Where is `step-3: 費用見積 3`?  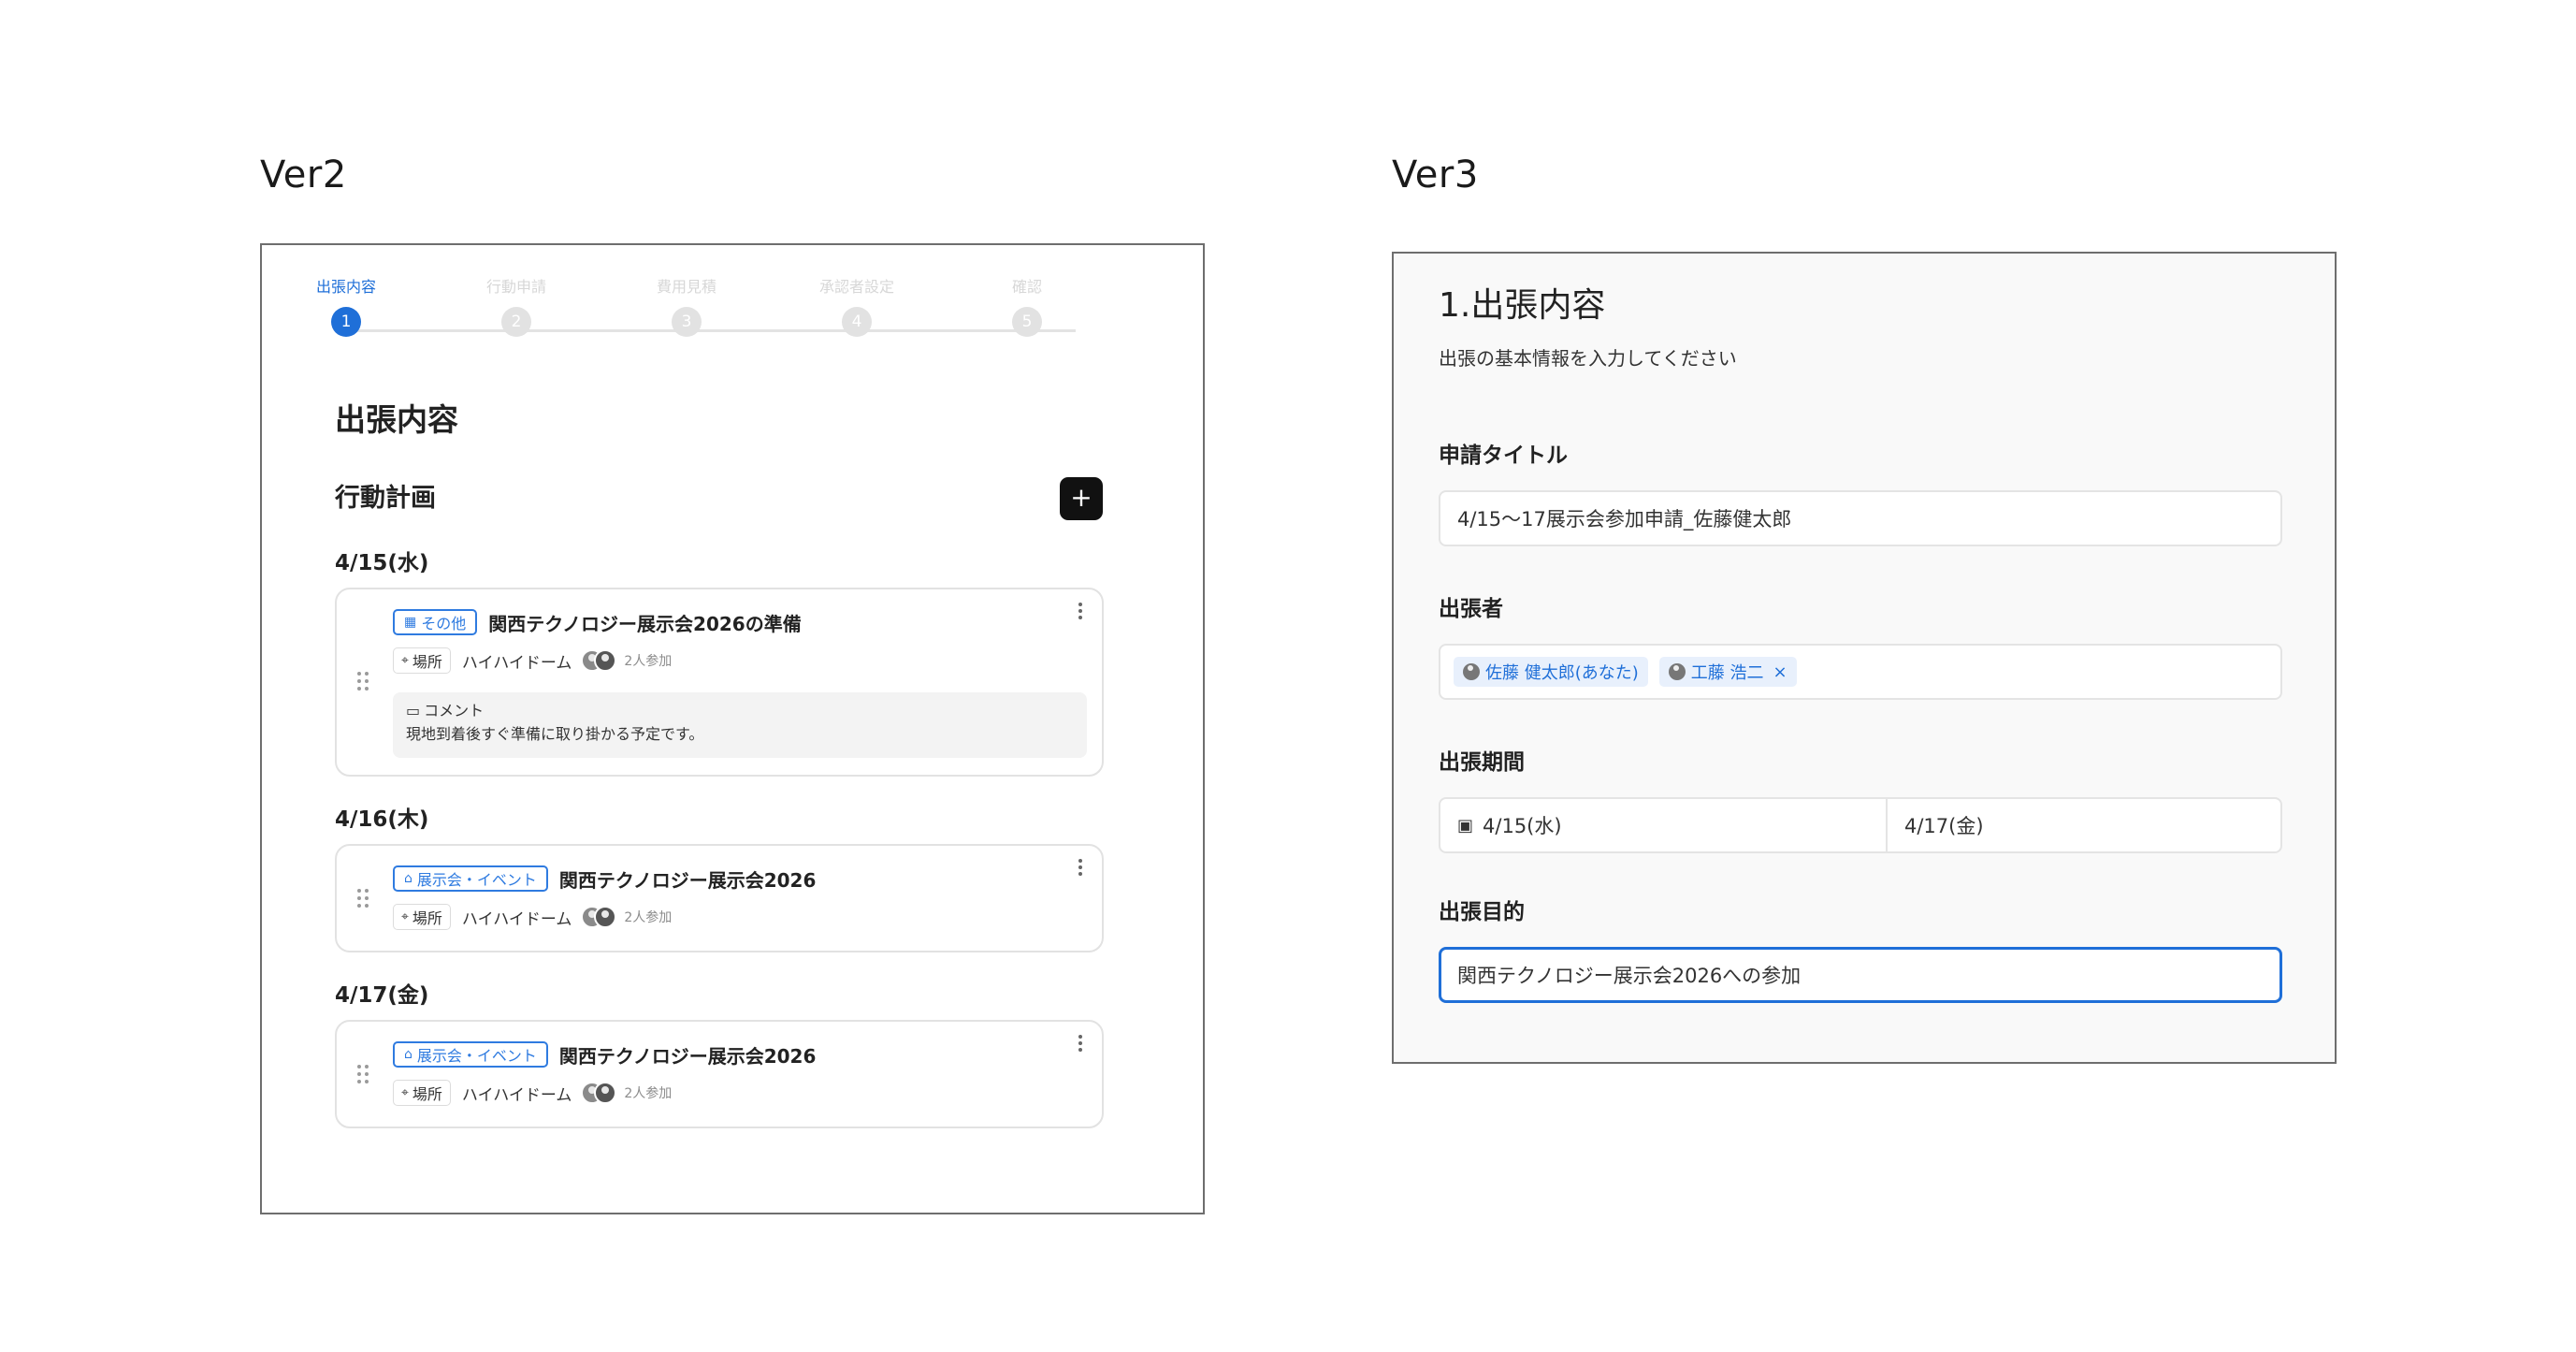 step-3: 費用見積 3 is located at coordinates (686, 307).